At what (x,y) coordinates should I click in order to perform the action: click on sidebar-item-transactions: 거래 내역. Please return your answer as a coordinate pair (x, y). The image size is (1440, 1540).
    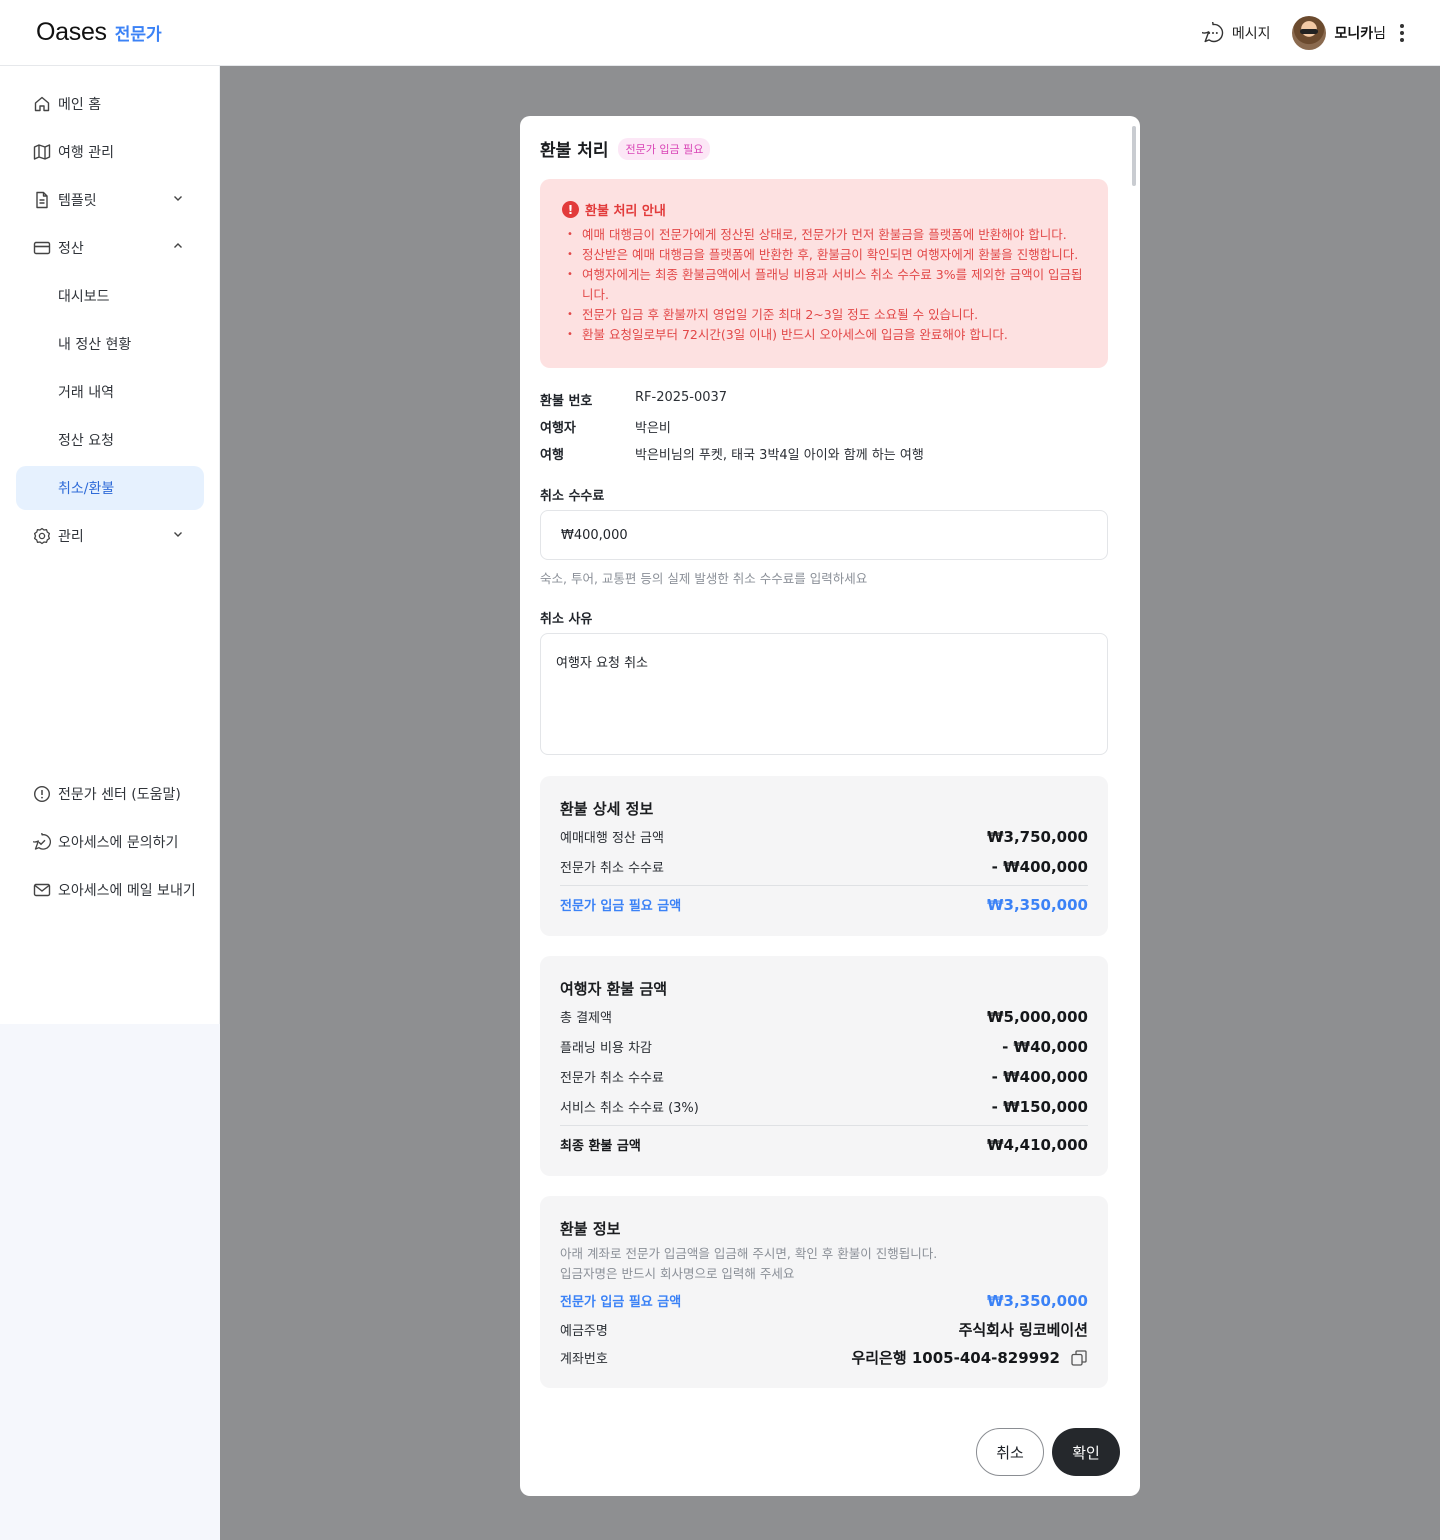
    Looking at the image, I should click on (110, 392).